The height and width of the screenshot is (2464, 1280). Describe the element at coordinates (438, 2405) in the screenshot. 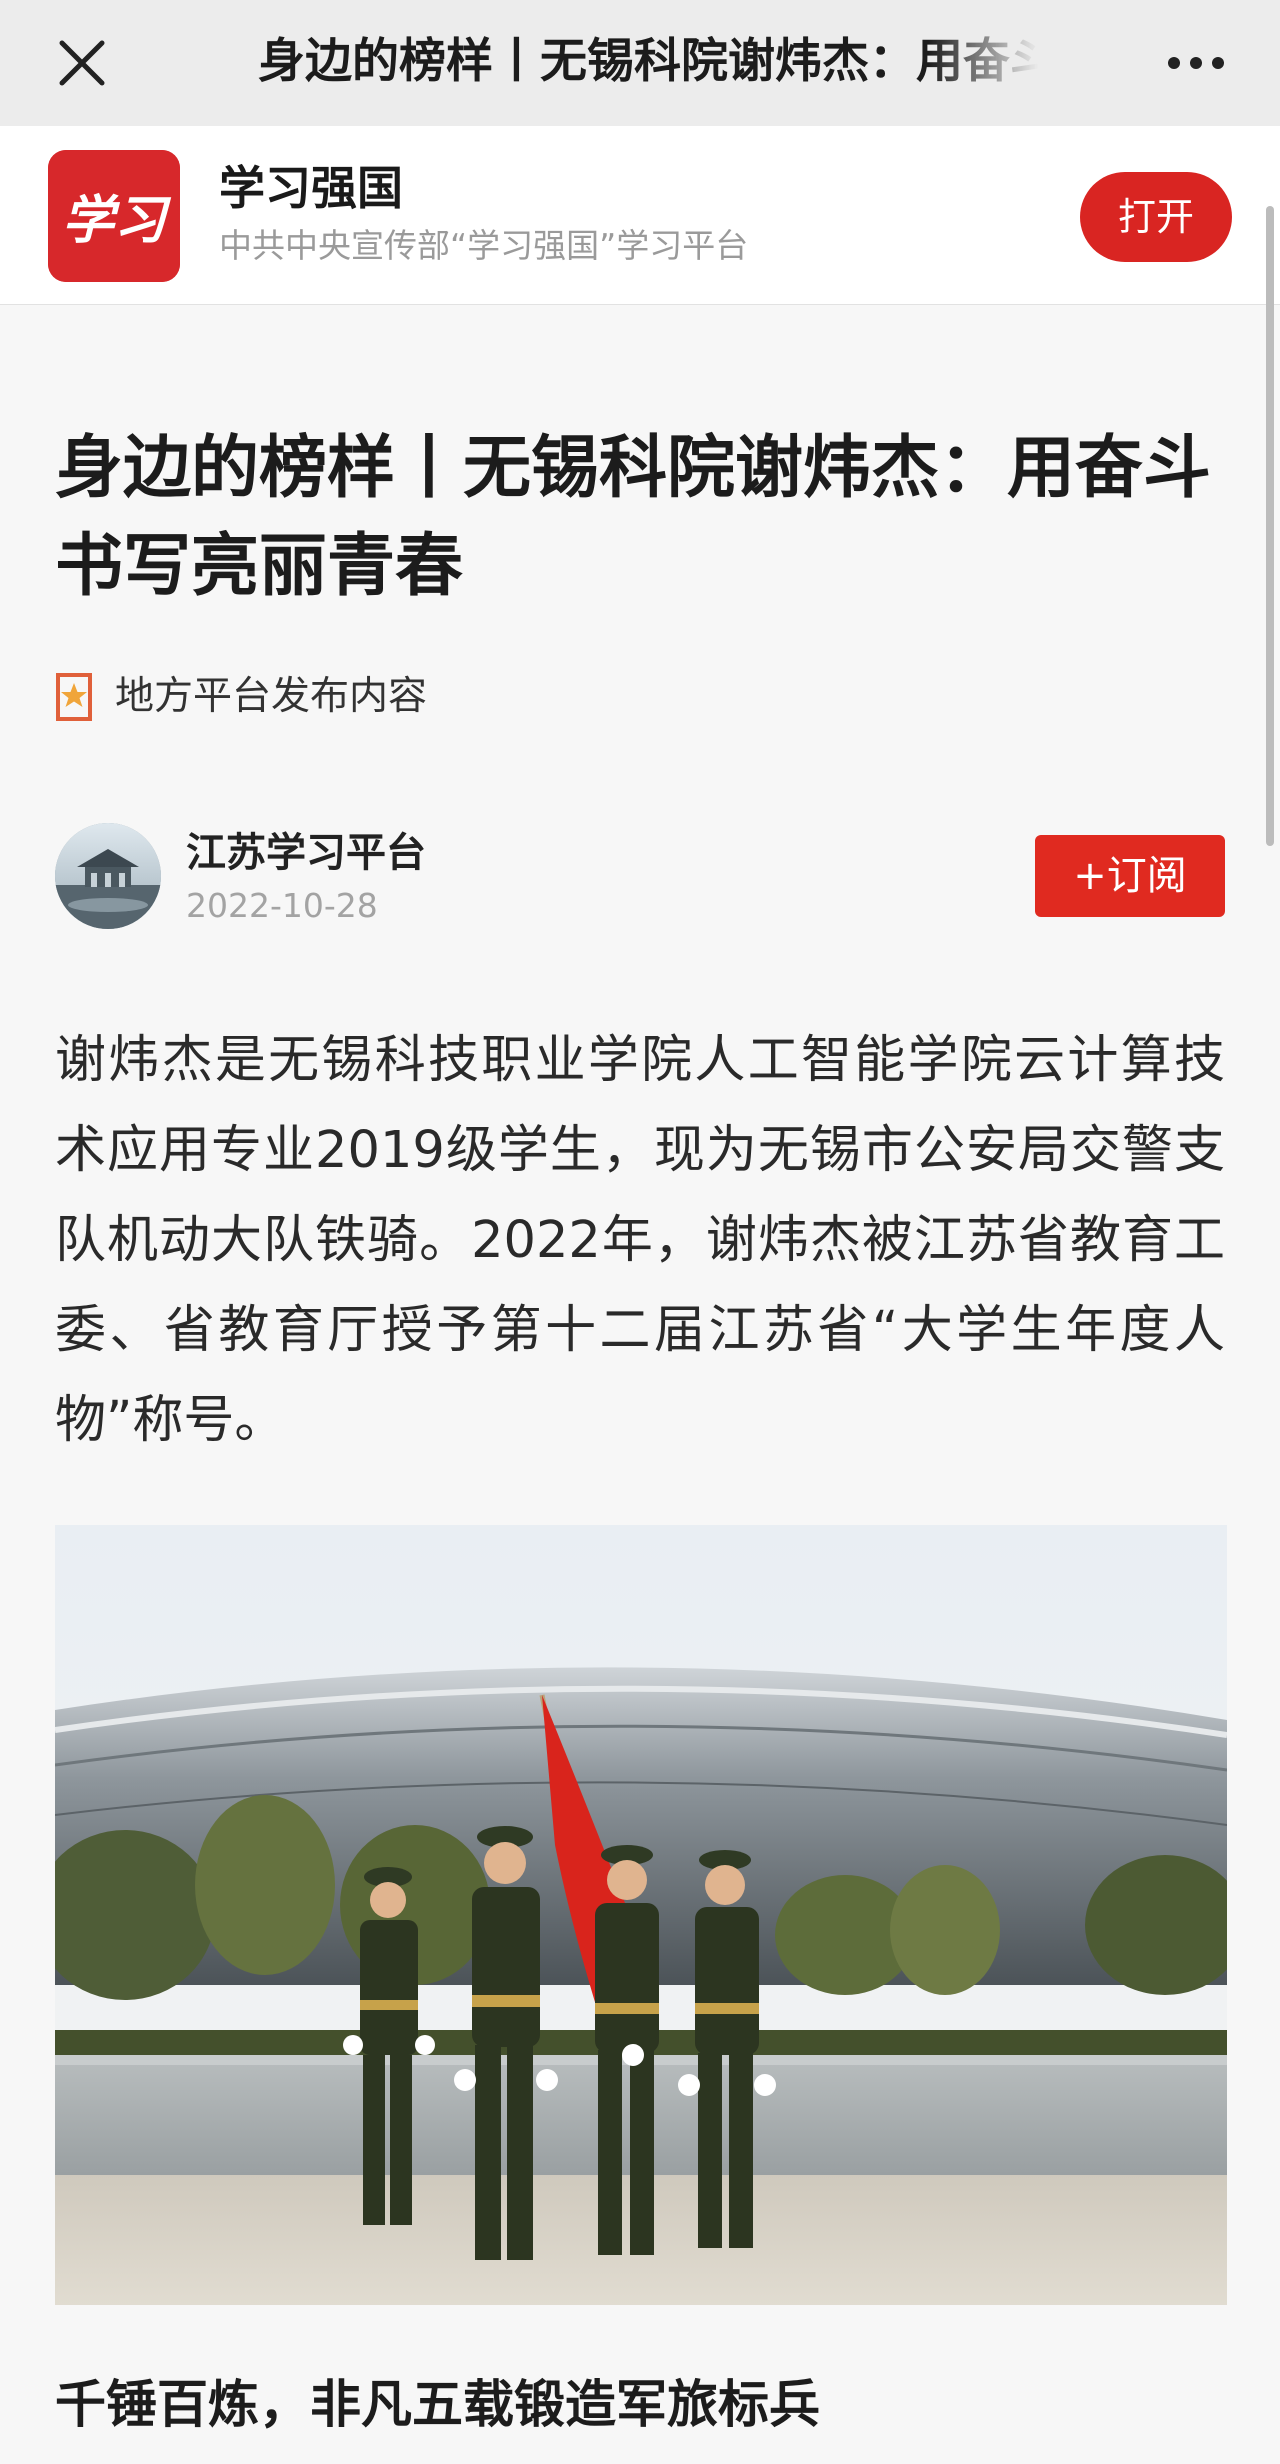

I see `section-heading: 千锤百炼，非凡五载锻造军旅标兵` at that location.